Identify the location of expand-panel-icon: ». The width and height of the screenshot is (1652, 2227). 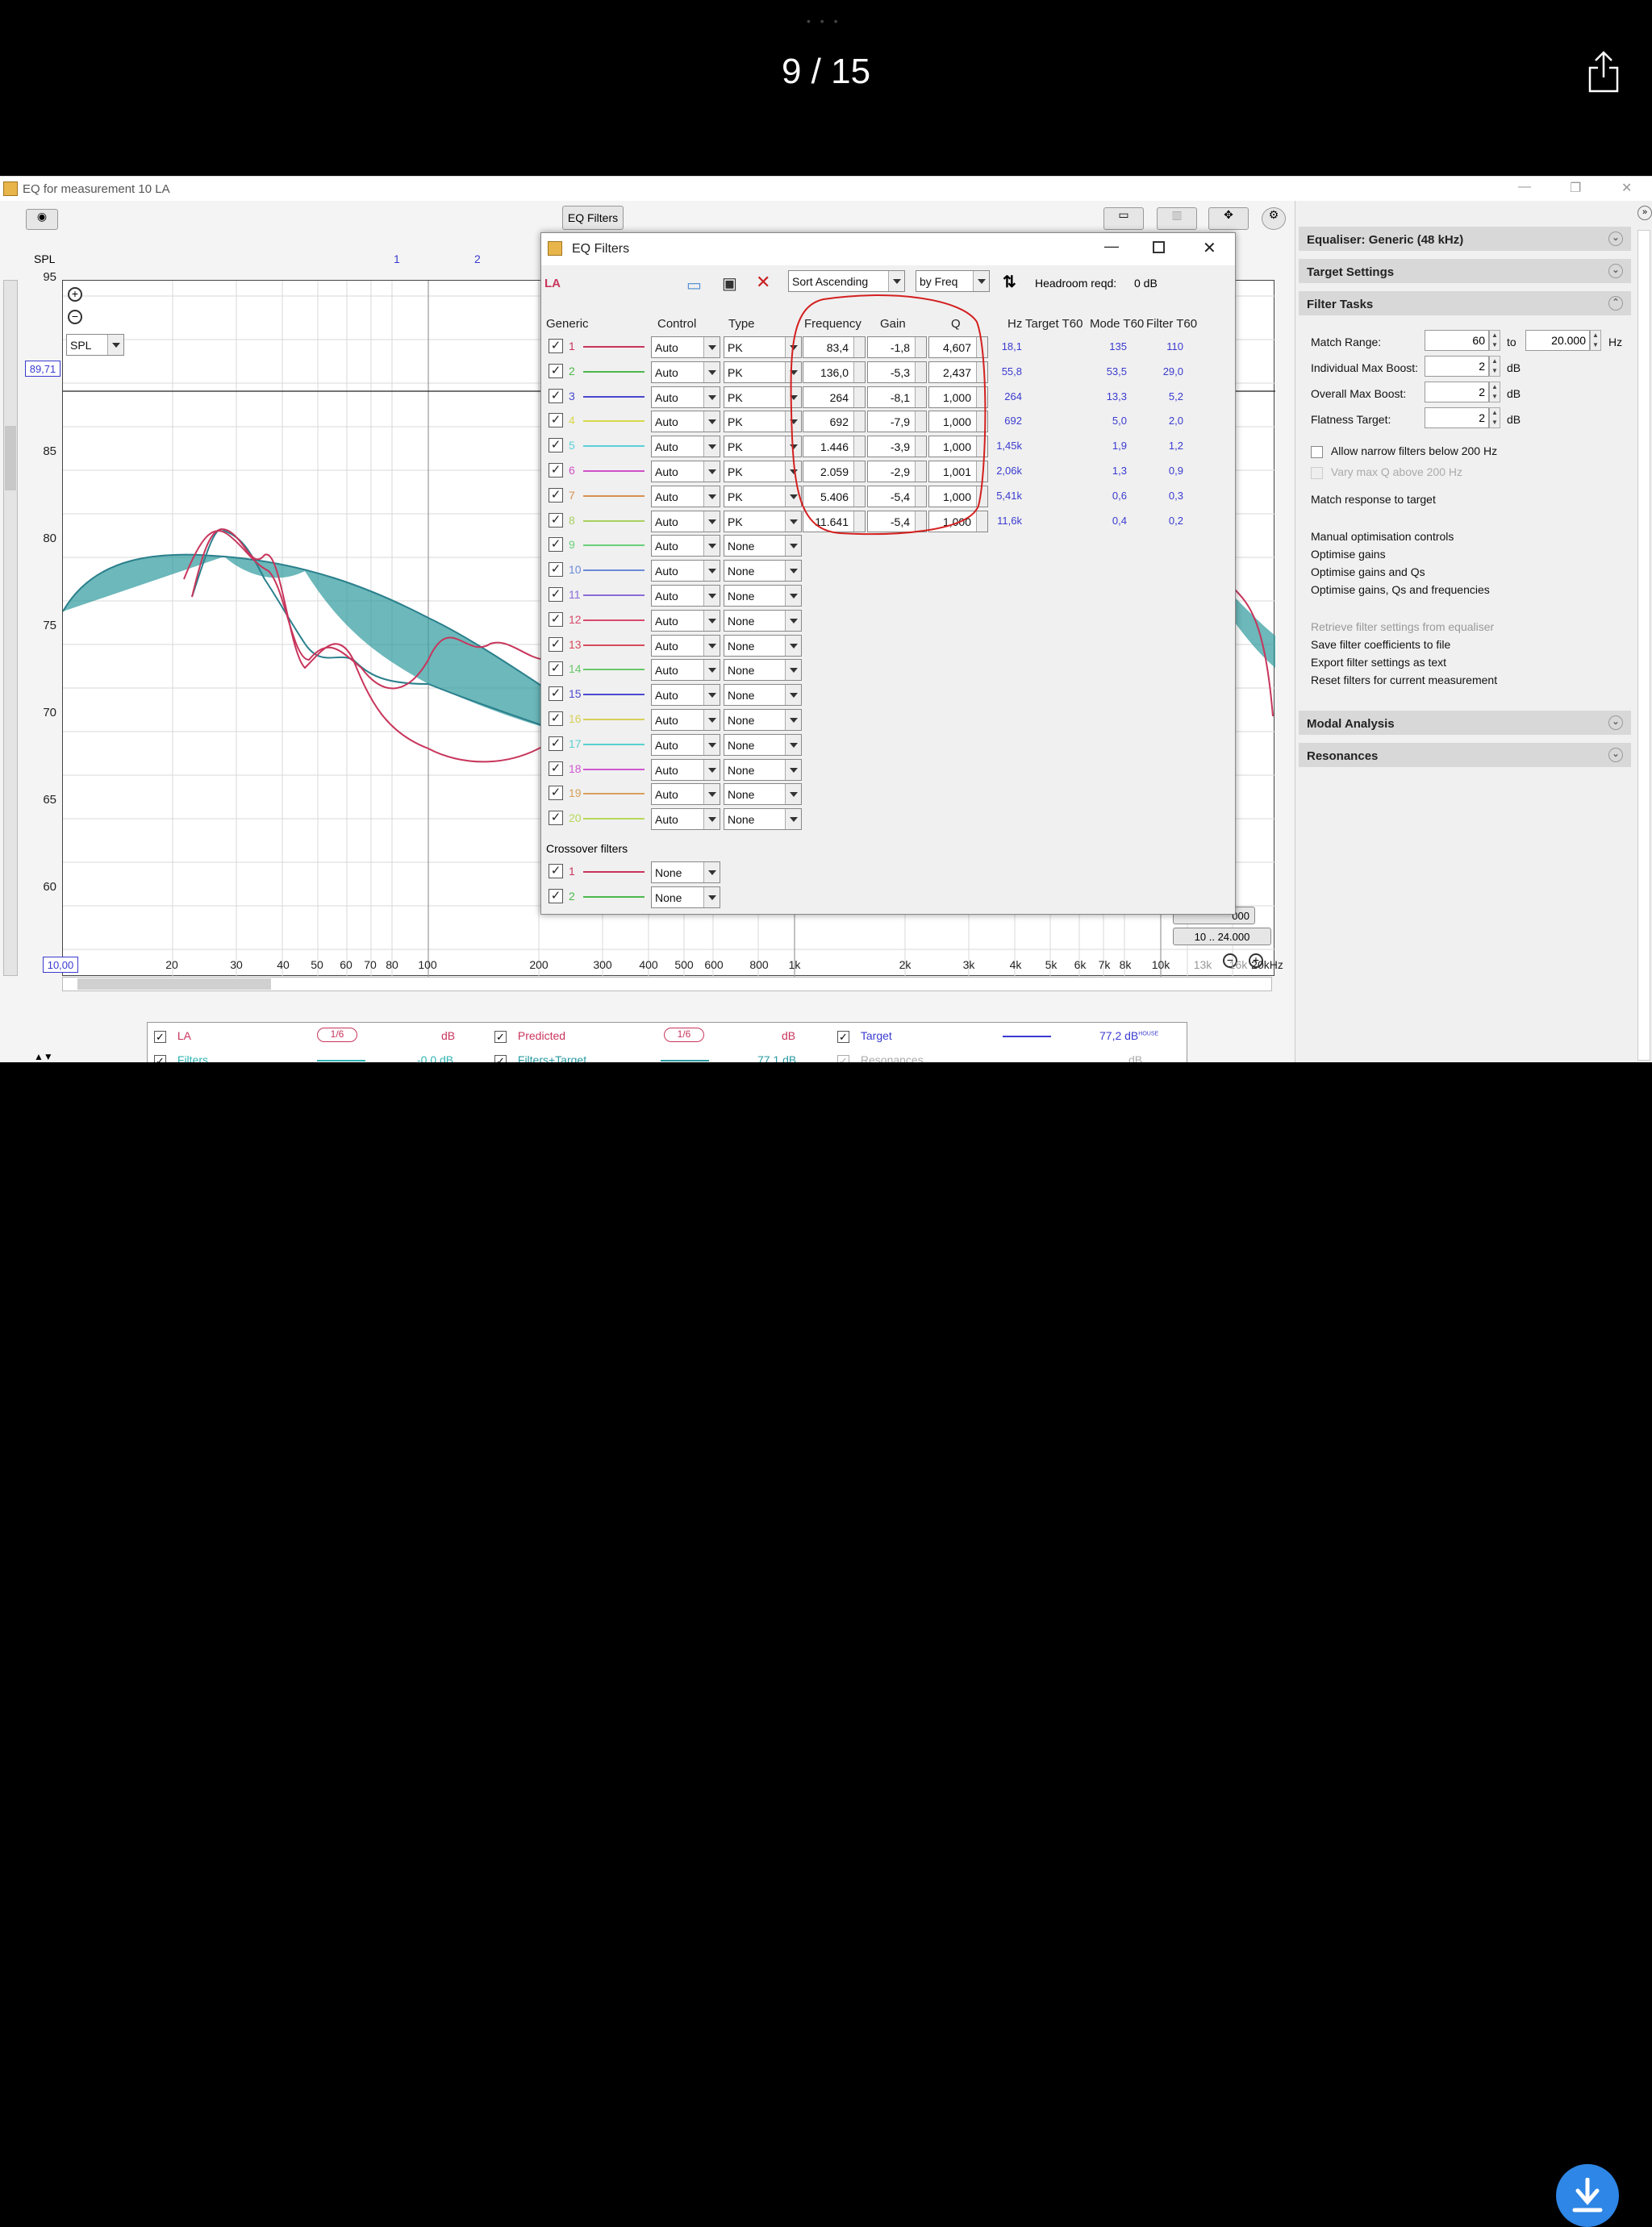
(1645, 213).